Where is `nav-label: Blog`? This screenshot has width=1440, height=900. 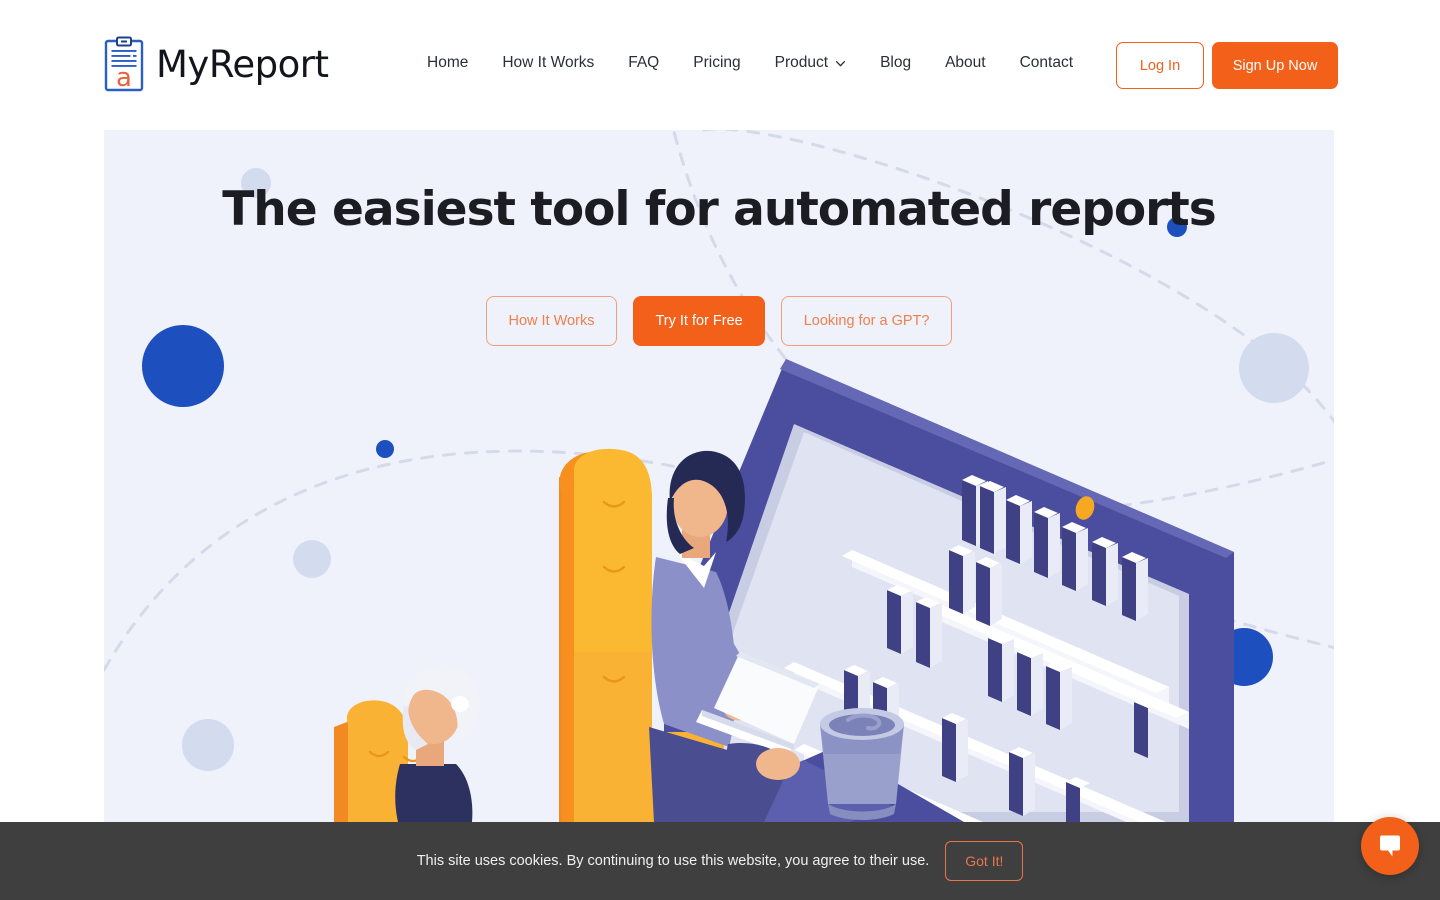
nav-label: Blog is located at coordinates (896, 62).